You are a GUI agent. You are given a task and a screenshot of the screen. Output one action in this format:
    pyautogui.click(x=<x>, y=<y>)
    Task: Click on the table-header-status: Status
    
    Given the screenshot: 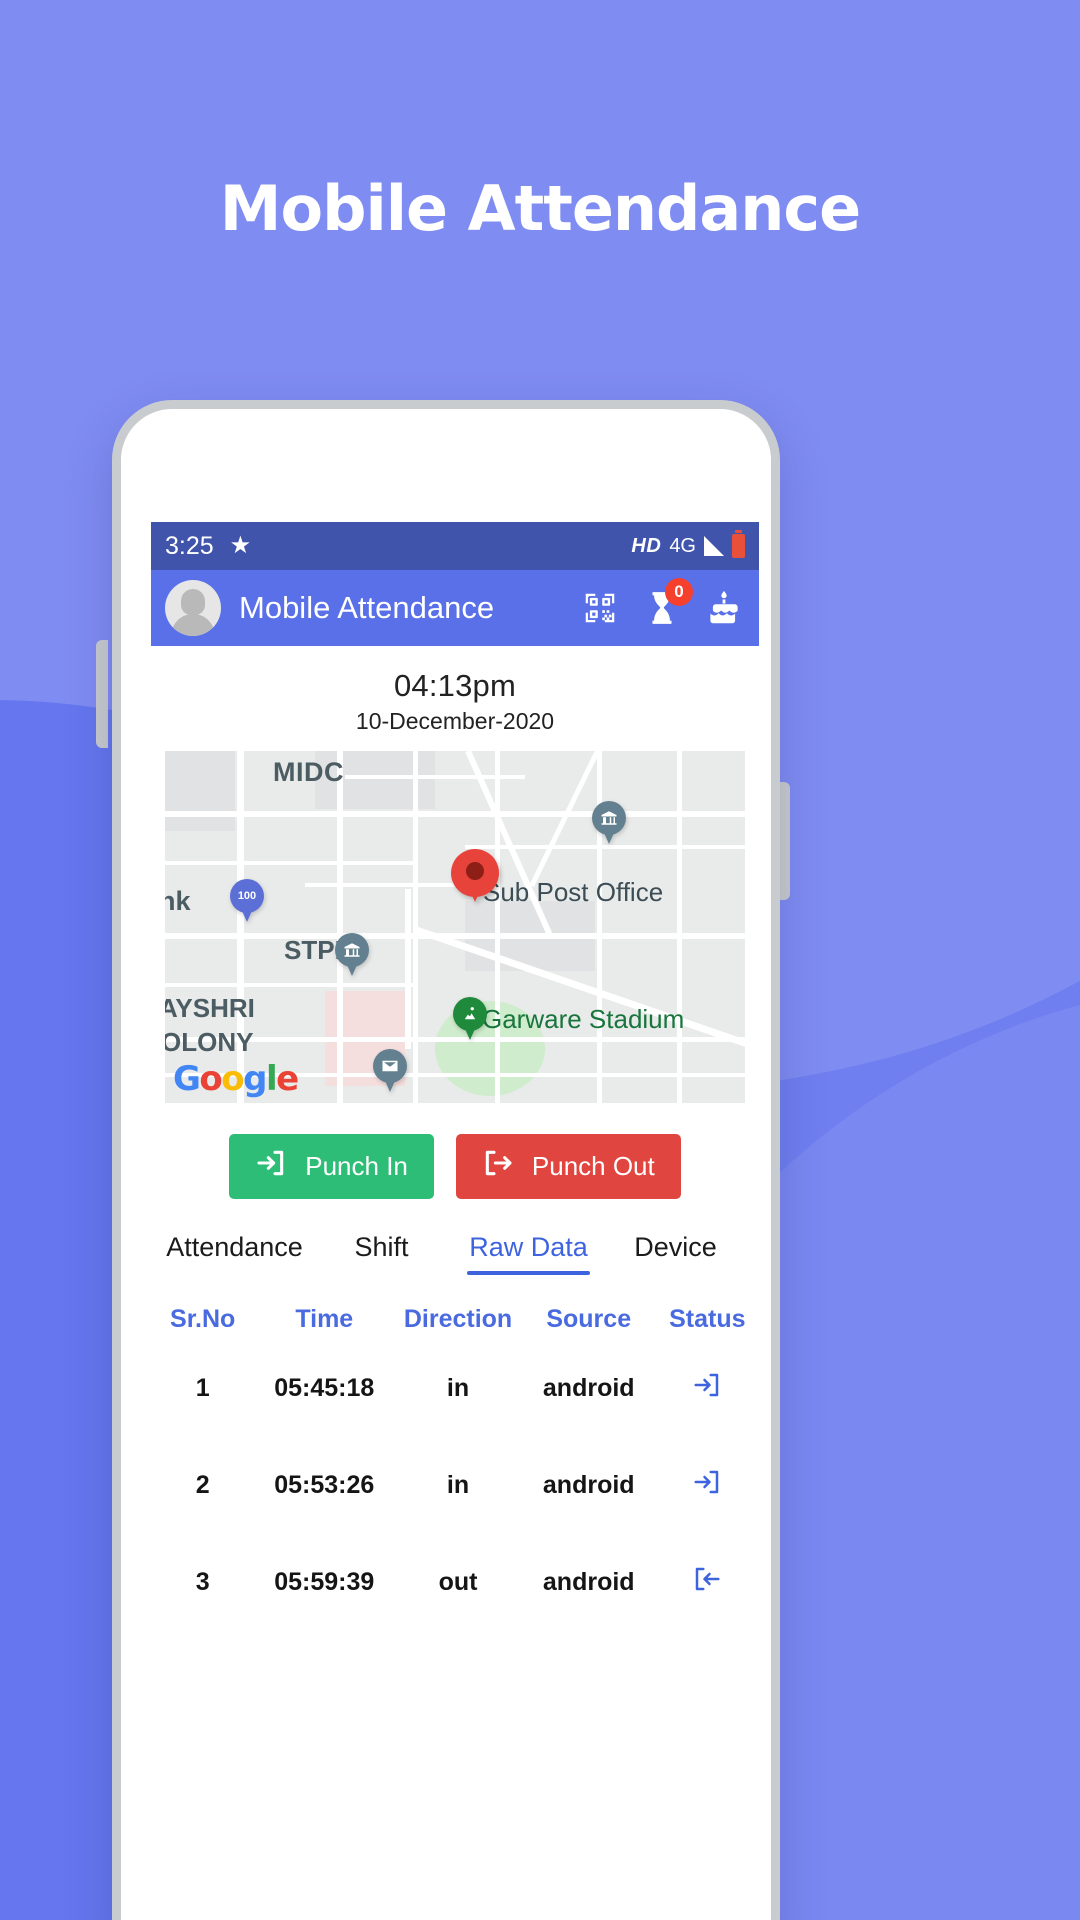 What is the action you would take?
    pyautogui.click(x=707, y=1319)
    